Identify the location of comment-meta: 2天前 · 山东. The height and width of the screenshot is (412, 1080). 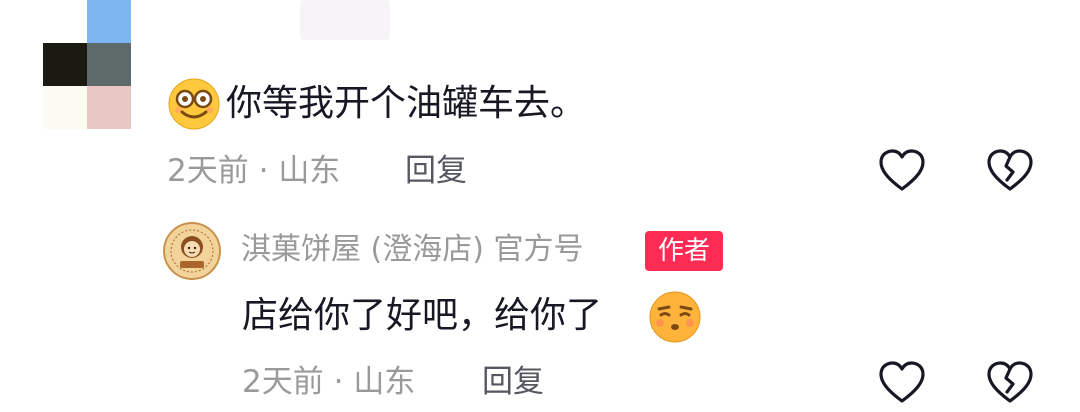
(253, 171).